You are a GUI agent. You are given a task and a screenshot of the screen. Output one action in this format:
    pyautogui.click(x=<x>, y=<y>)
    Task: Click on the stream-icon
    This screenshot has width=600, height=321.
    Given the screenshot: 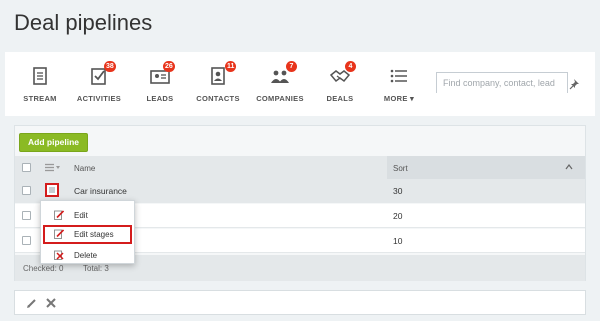 What is the action you would take?
    pyautogui.click(x=40, y=76)
    